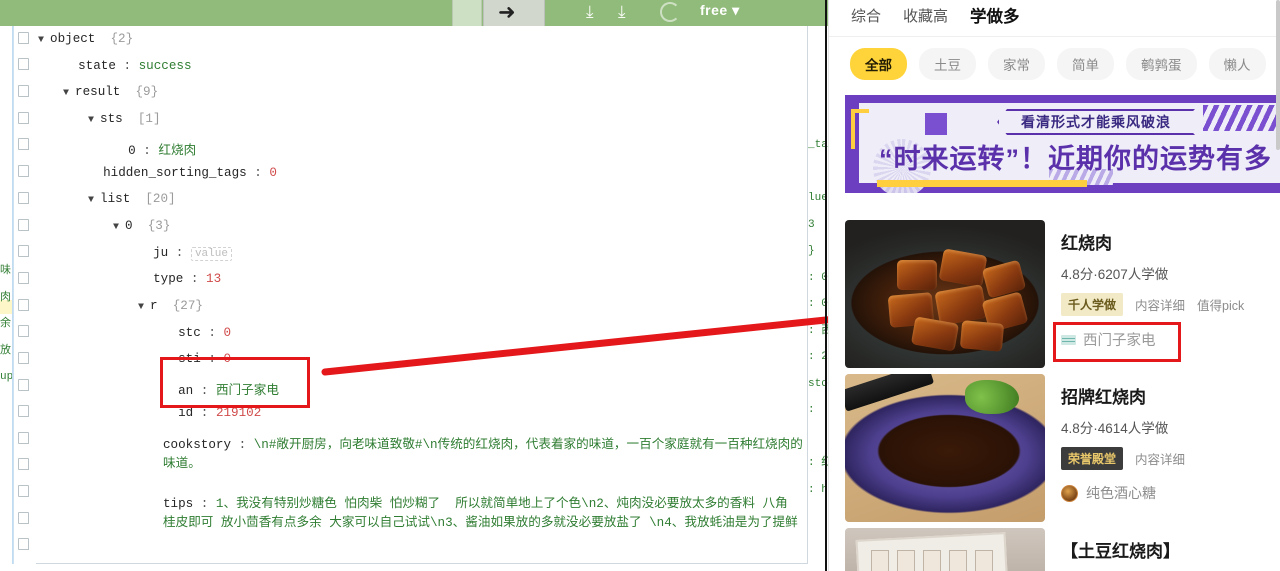 This screenshot has width=1280, height=571. Describe the element at coordinates (124, 119) in the screenshot. I see `json-row: ▼ sts [1]` at that location.